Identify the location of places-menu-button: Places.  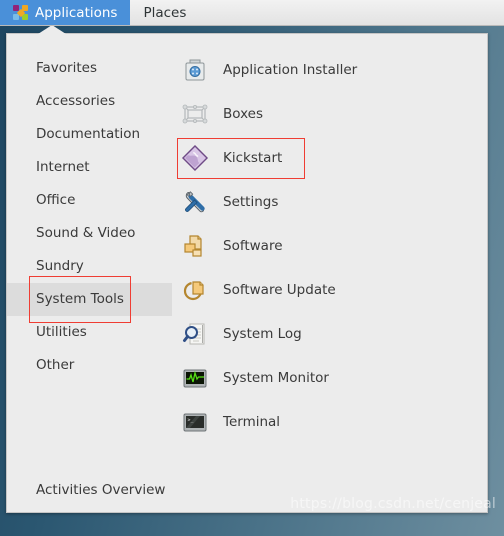
(164, 12).